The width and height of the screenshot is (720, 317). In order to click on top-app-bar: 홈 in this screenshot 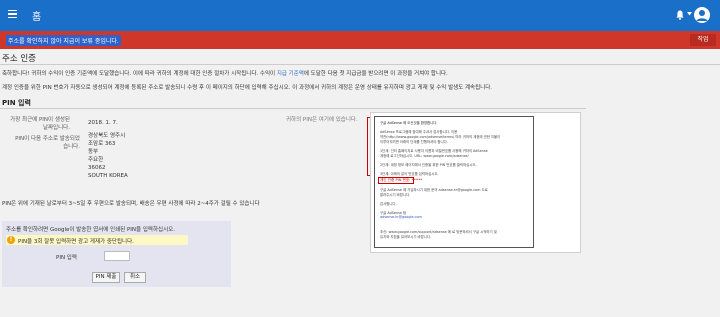, I will do `click(360, 15)`.